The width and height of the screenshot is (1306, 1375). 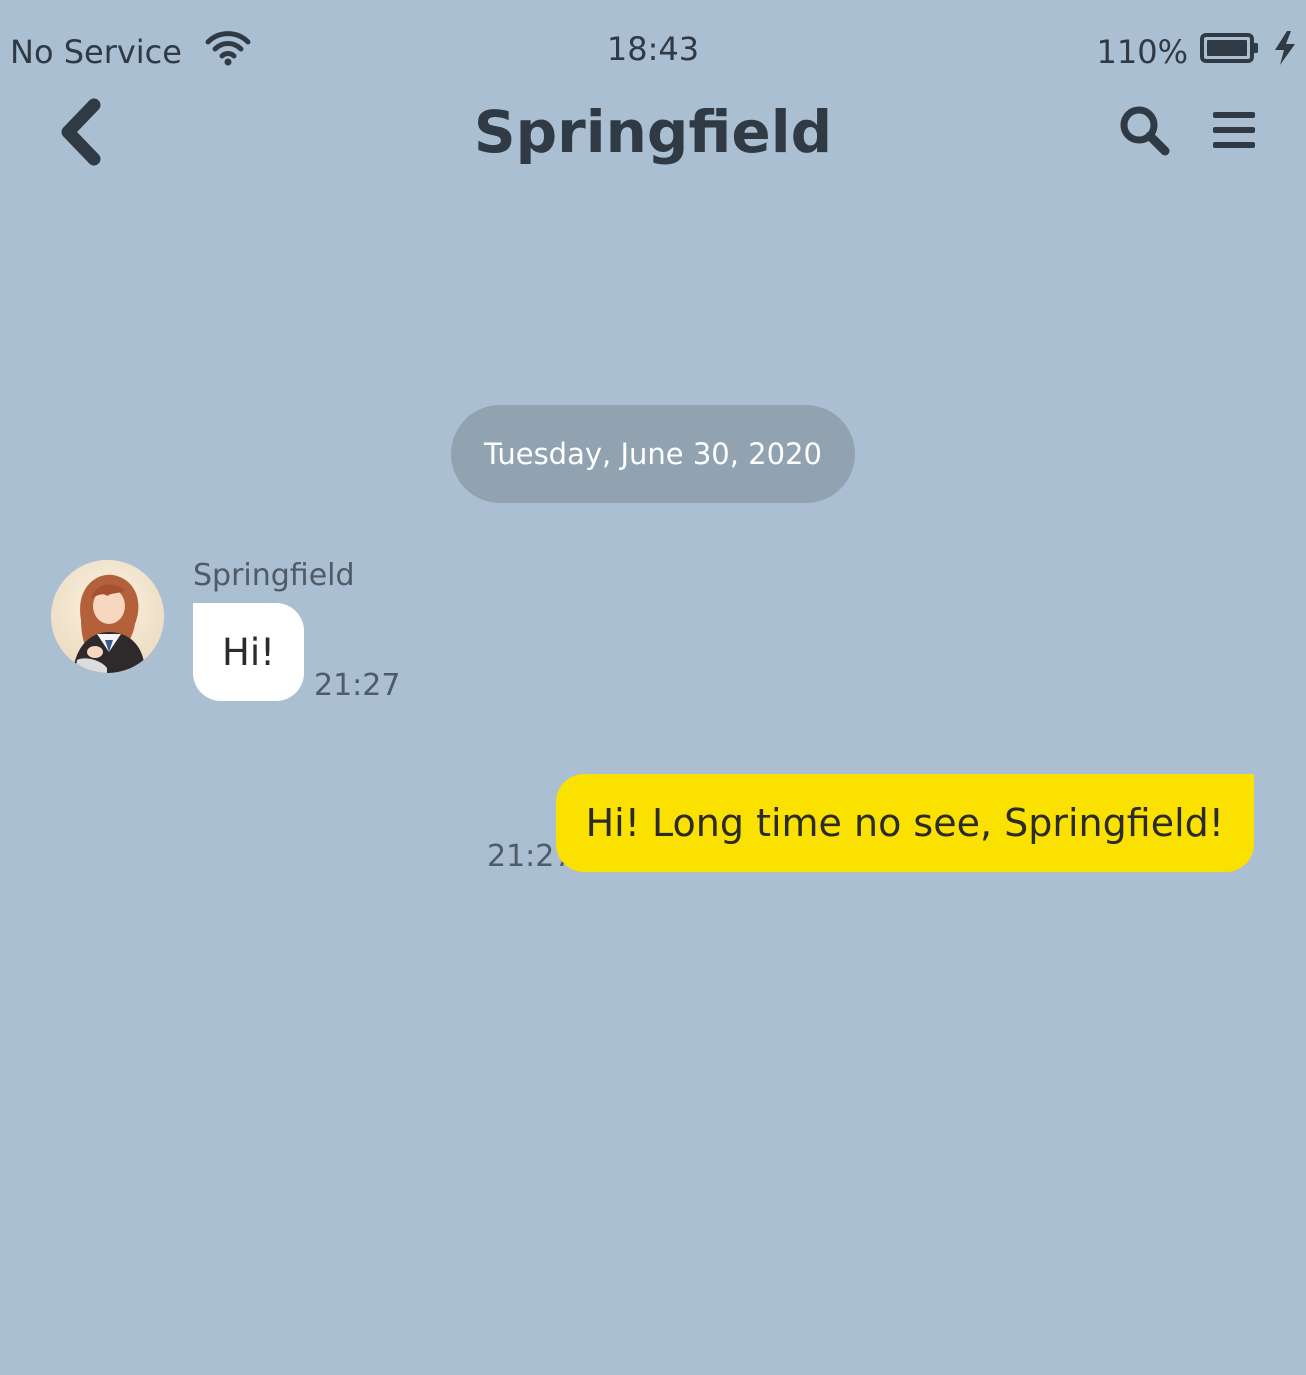 What do you see at coordinates (107, 616) in the screenshot?
I see `avatar` at bounding box center [107, 616].